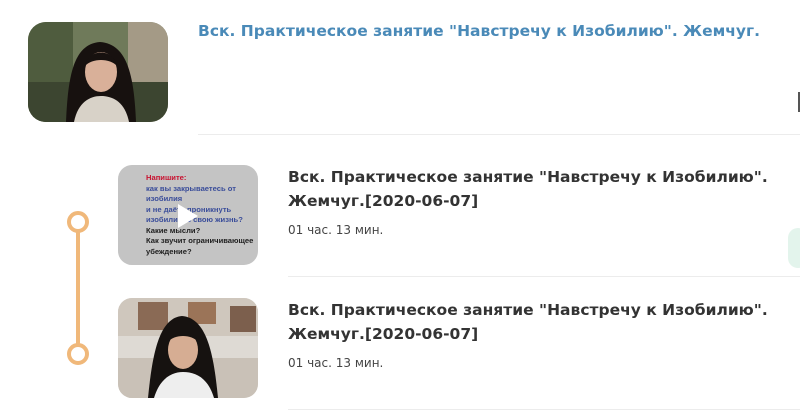 The image size is (800, 415). Describe the element at coordinates (173, 230) in the screenshot. I see `slide-line: Какие мысли?` at that location.